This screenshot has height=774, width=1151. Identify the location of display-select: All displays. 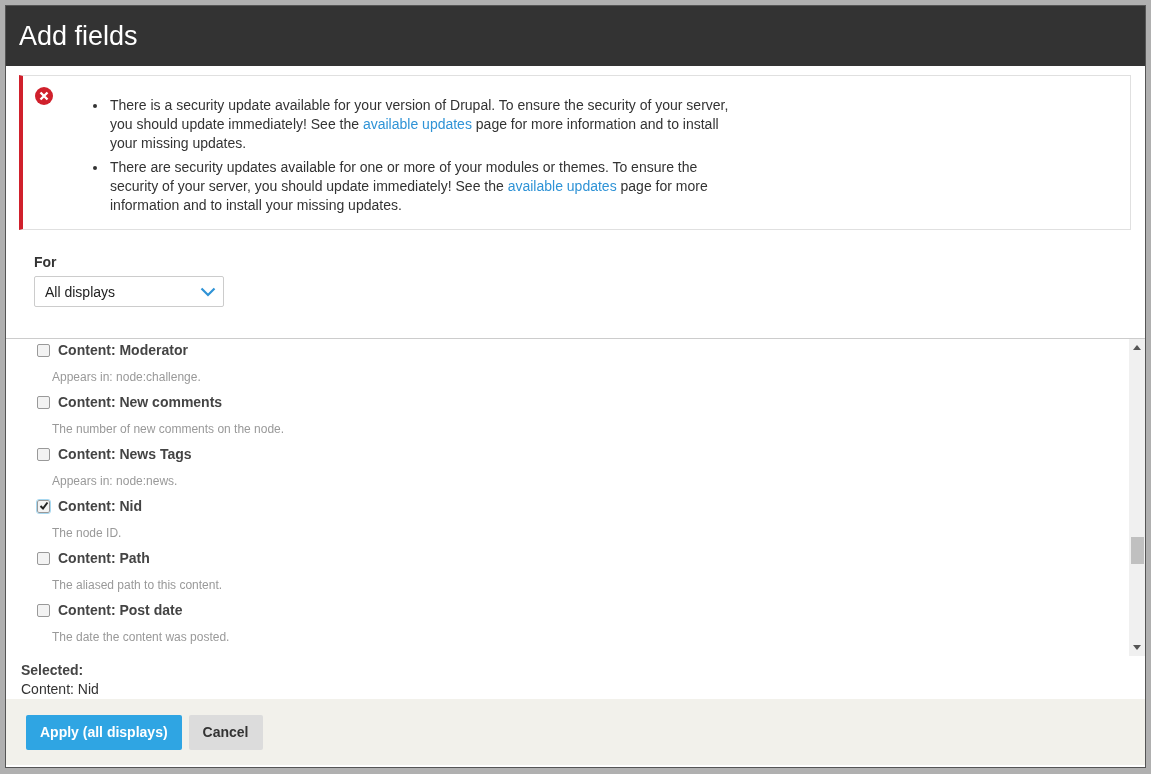
(129, 291).